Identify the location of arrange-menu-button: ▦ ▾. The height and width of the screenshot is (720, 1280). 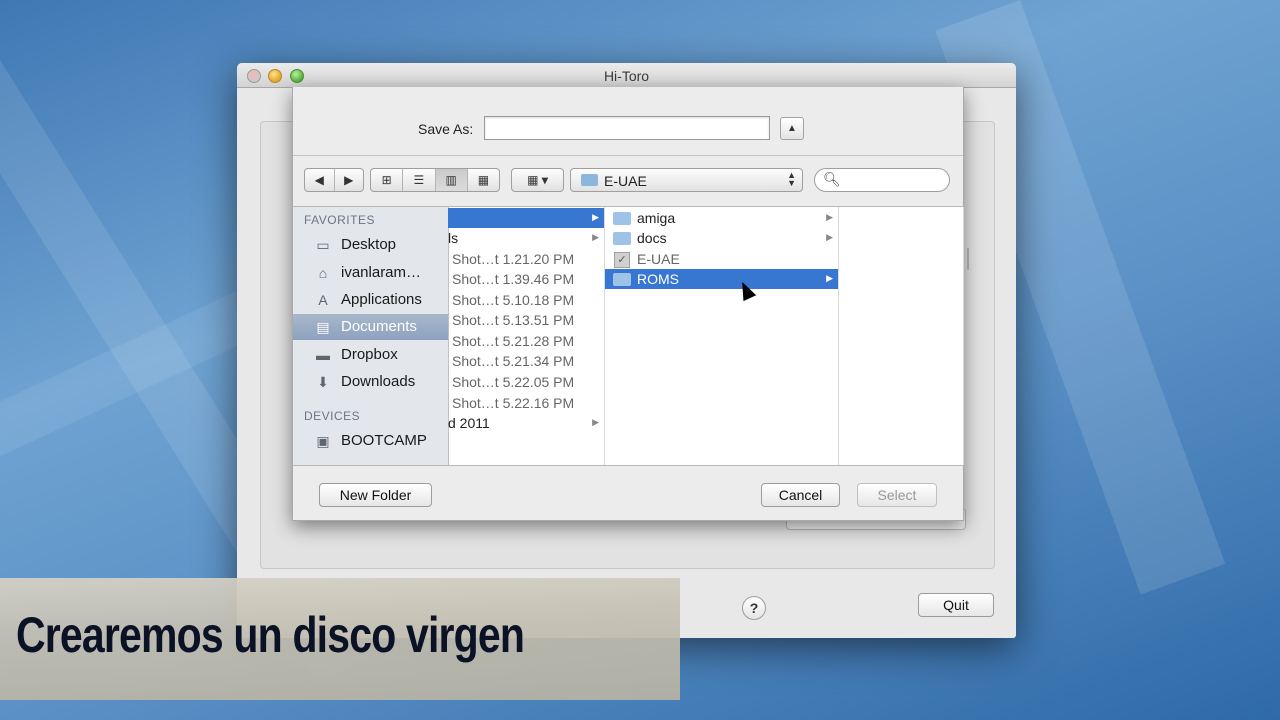
(537, 180).